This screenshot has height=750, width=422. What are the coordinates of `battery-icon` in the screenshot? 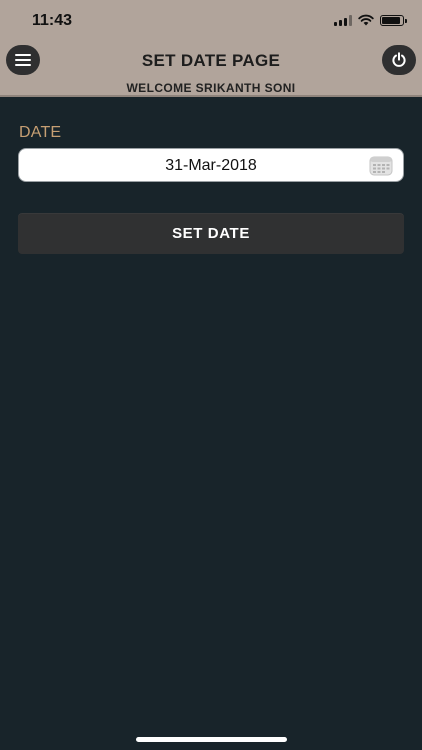 It's located at (393, 20).